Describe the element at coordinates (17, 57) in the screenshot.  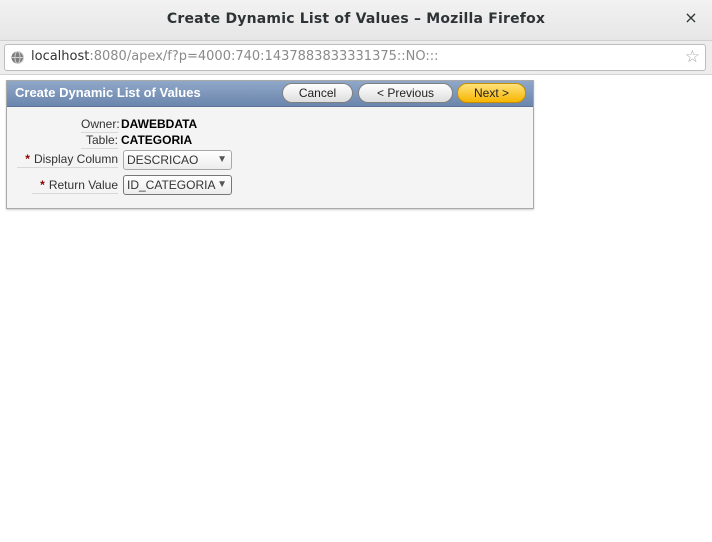
I see `globe-icon` at that location.